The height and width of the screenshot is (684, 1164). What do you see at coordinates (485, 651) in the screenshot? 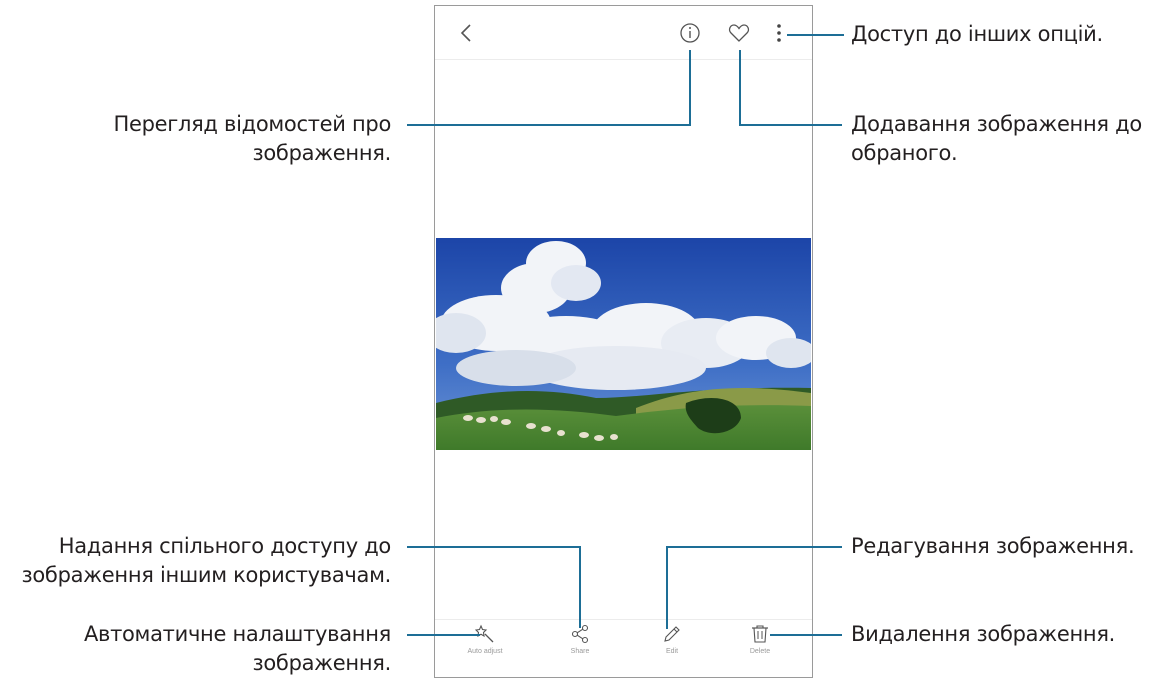
I see `auto-adjust-label: Auto adjust` at bounding box center [485, 651].